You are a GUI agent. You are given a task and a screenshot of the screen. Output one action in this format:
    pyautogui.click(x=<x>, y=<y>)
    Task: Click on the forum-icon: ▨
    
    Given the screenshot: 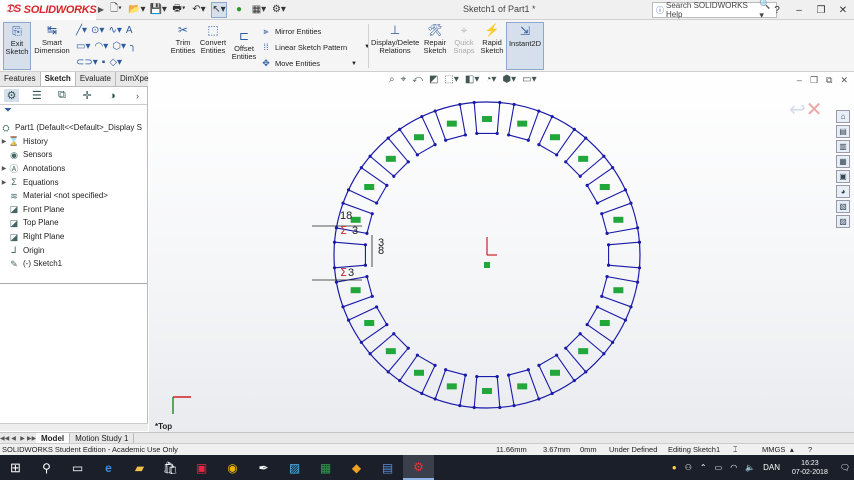 What is the action you would take?
    pyautogui.click(x=843, y=221)
    